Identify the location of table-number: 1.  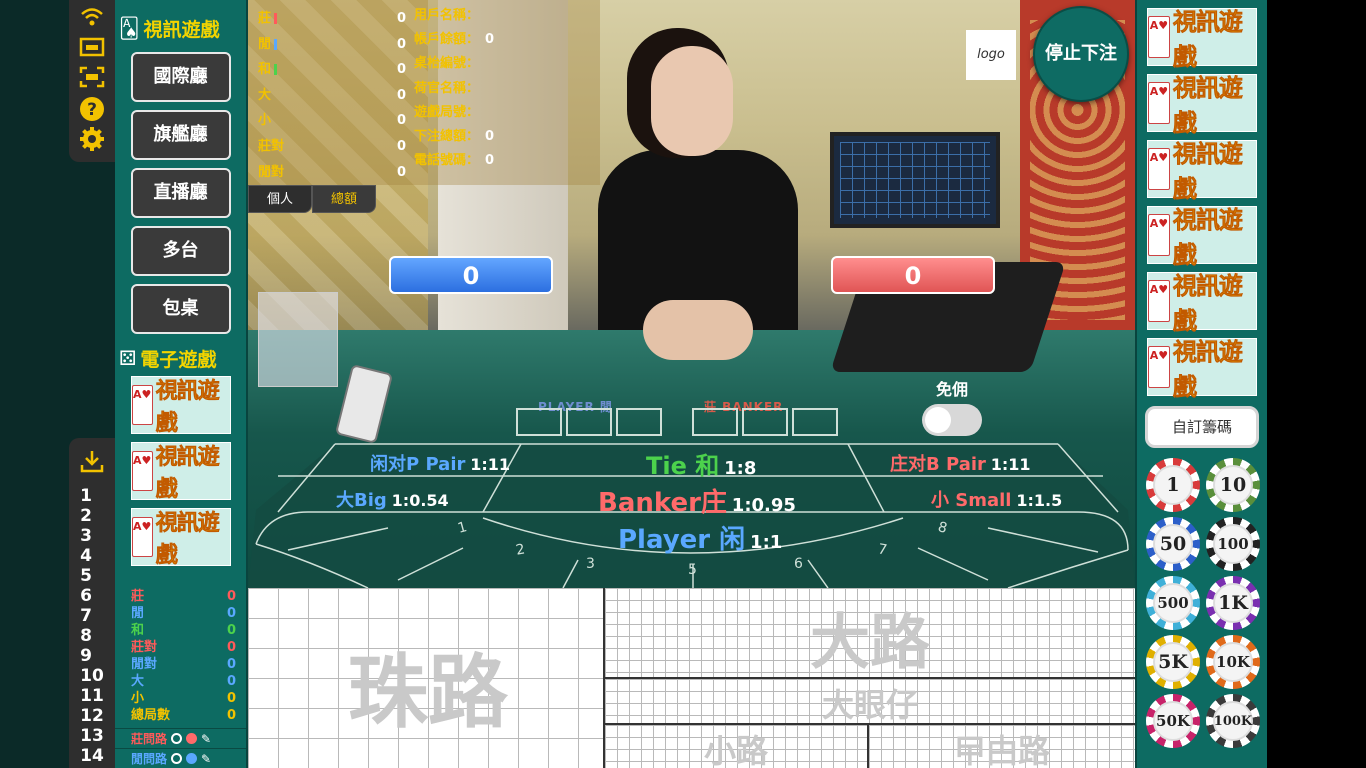
(92, 496).